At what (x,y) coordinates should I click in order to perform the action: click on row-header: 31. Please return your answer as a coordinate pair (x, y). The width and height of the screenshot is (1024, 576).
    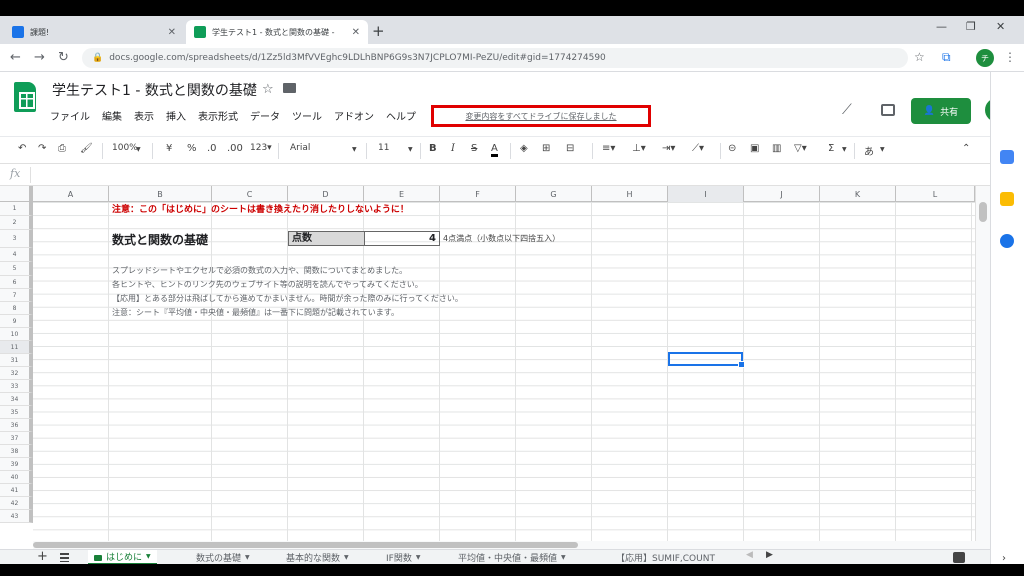
    Looking at the image, I should click on (16, 360).